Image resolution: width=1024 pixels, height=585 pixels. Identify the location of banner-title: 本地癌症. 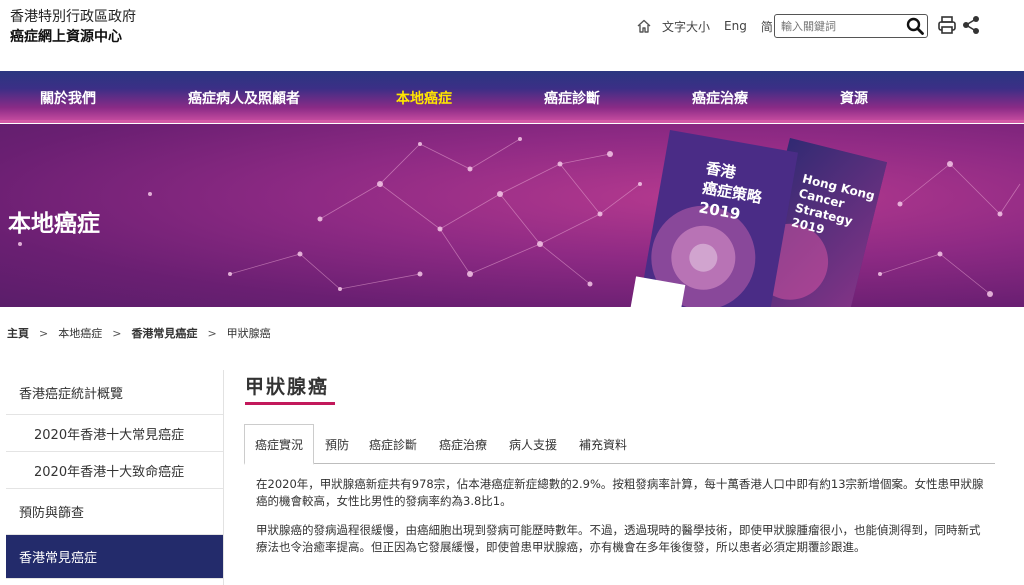
(54, 224).